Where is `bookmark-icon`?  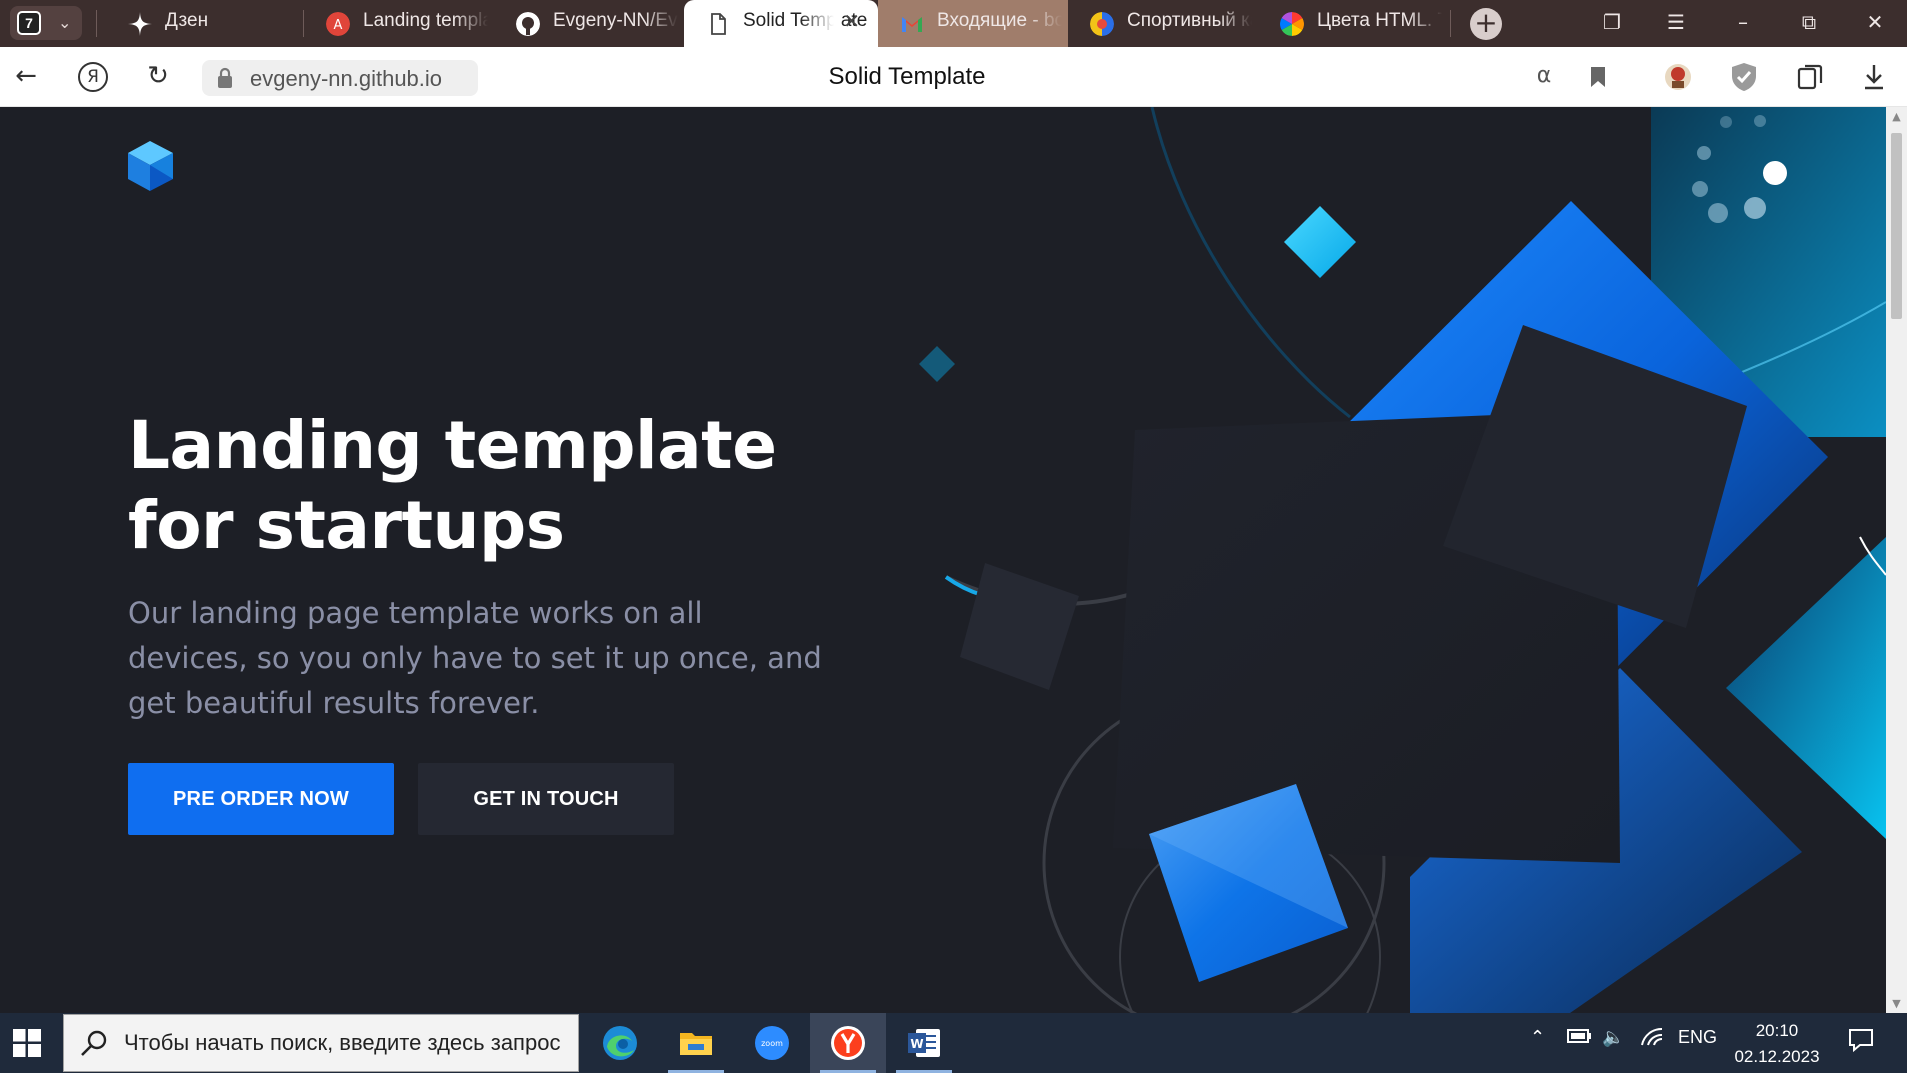
bookmark-icon is located at coordinates (1598, 77).